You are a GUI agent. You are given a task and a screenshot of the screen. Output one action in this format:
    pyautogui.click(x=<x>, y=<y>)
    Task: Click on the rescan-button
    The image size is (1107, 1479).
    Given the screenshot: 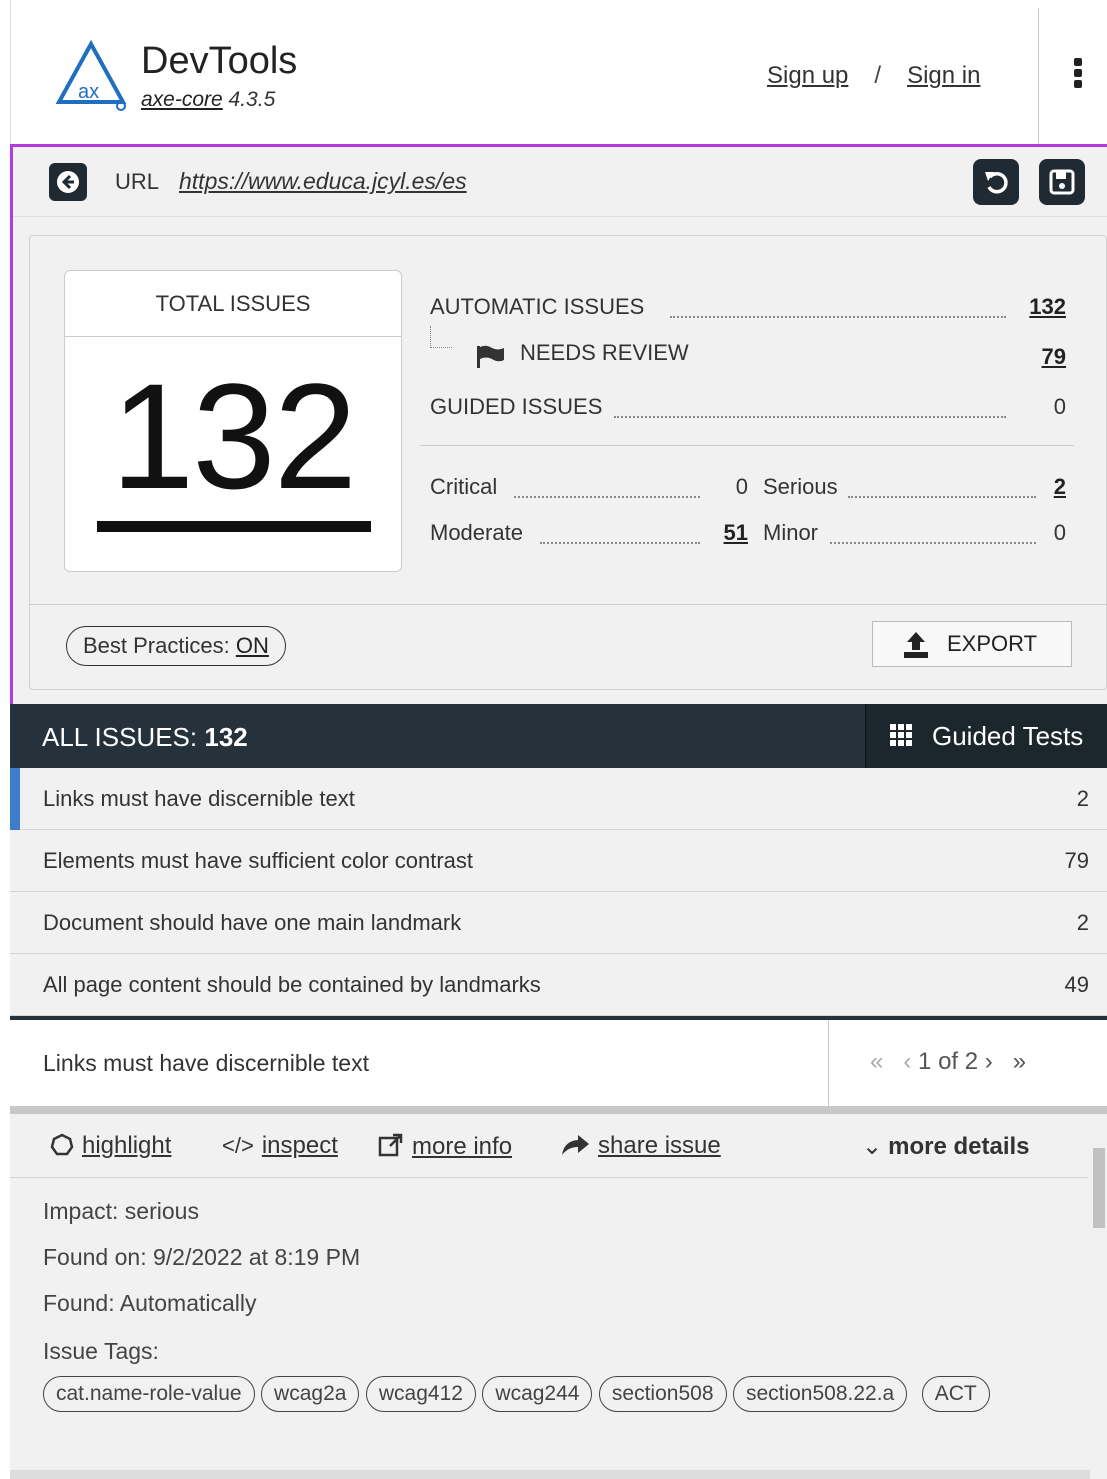 What is the action you would take?
    pyautogui.click(x=996, y=182)
    